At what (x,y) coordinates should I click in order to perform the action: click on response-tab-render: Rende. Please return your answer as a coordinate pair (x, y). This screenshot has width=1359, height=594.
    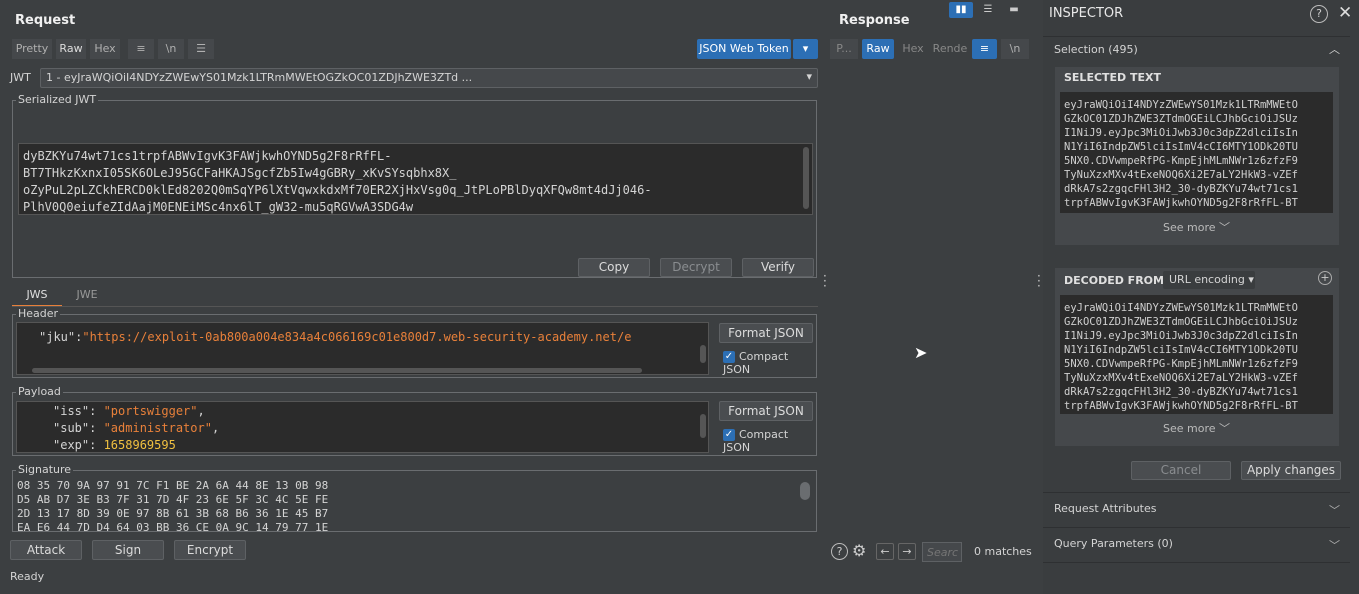
    Looking at the image, I should click on (950, 49).